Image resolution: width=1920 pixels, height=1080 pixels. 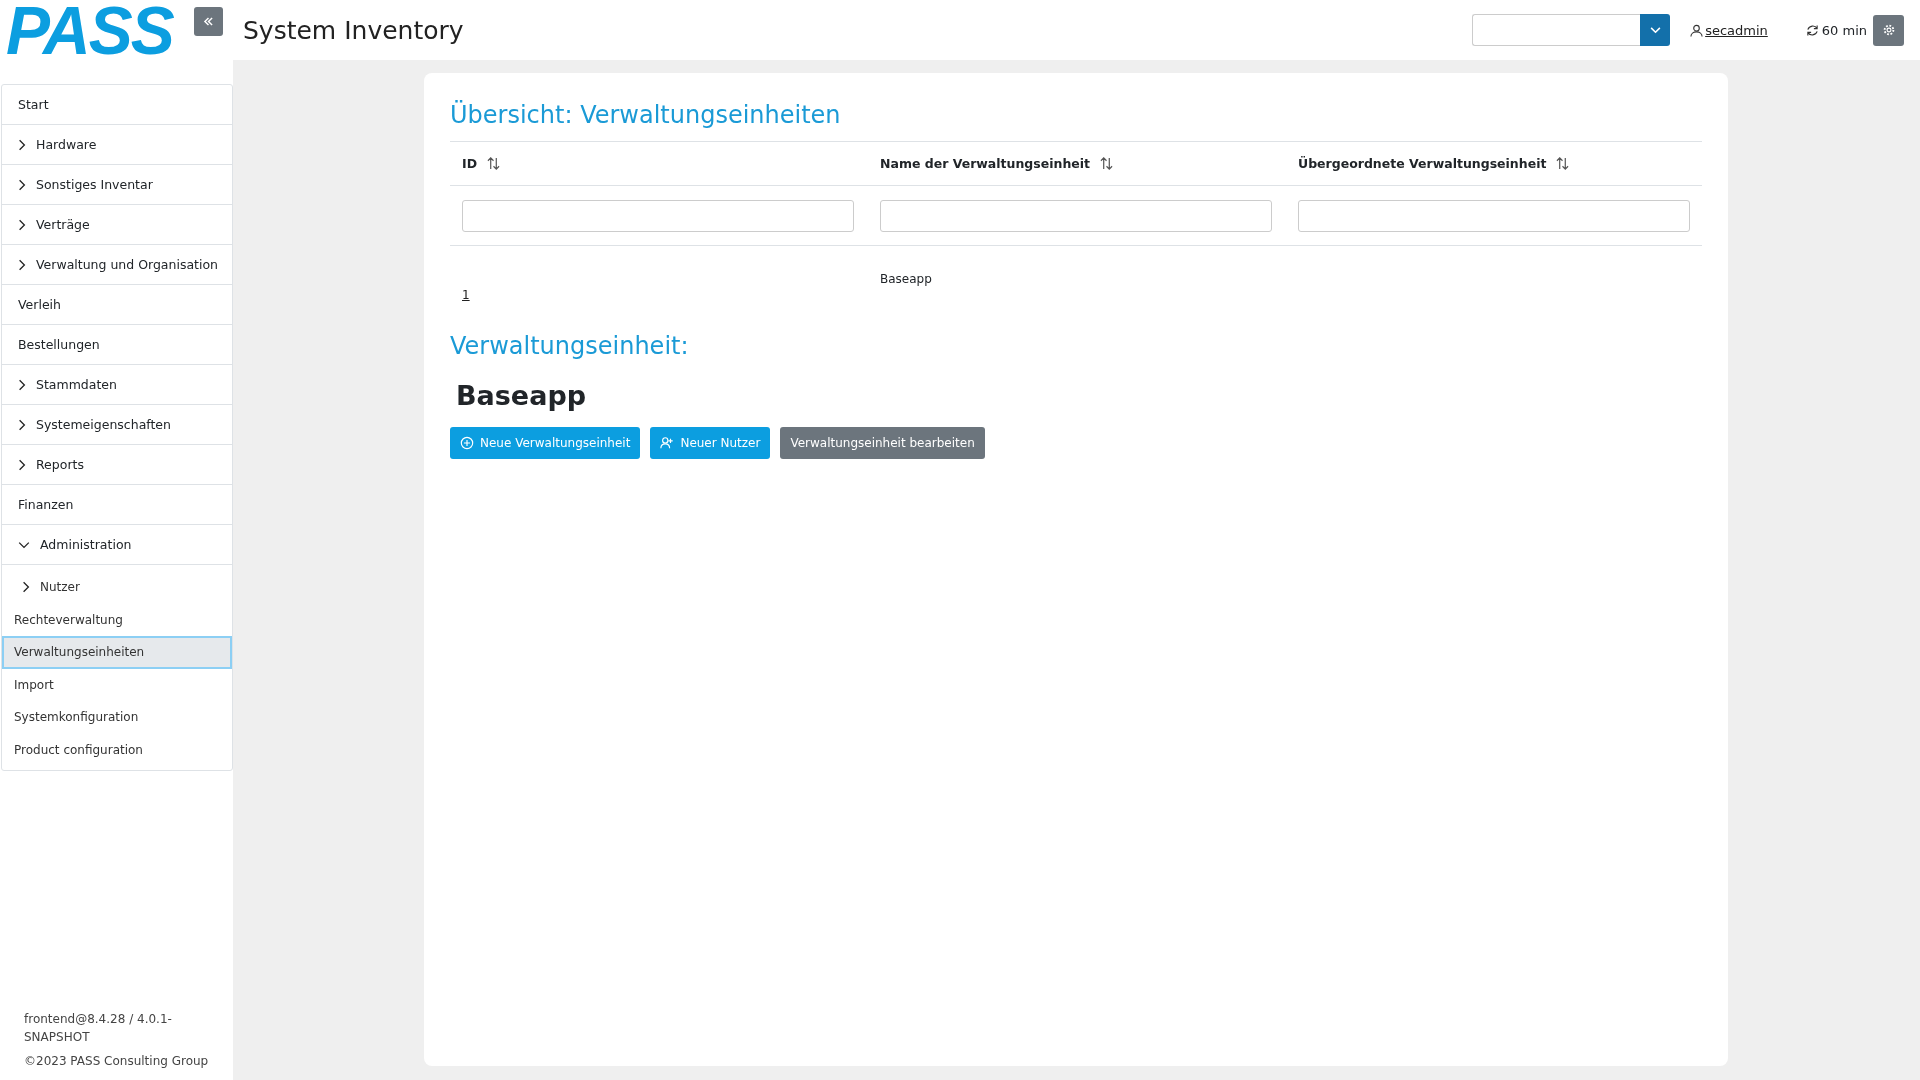 I want to click on sidebar-item: Verleih, so click(x=117, y=305).